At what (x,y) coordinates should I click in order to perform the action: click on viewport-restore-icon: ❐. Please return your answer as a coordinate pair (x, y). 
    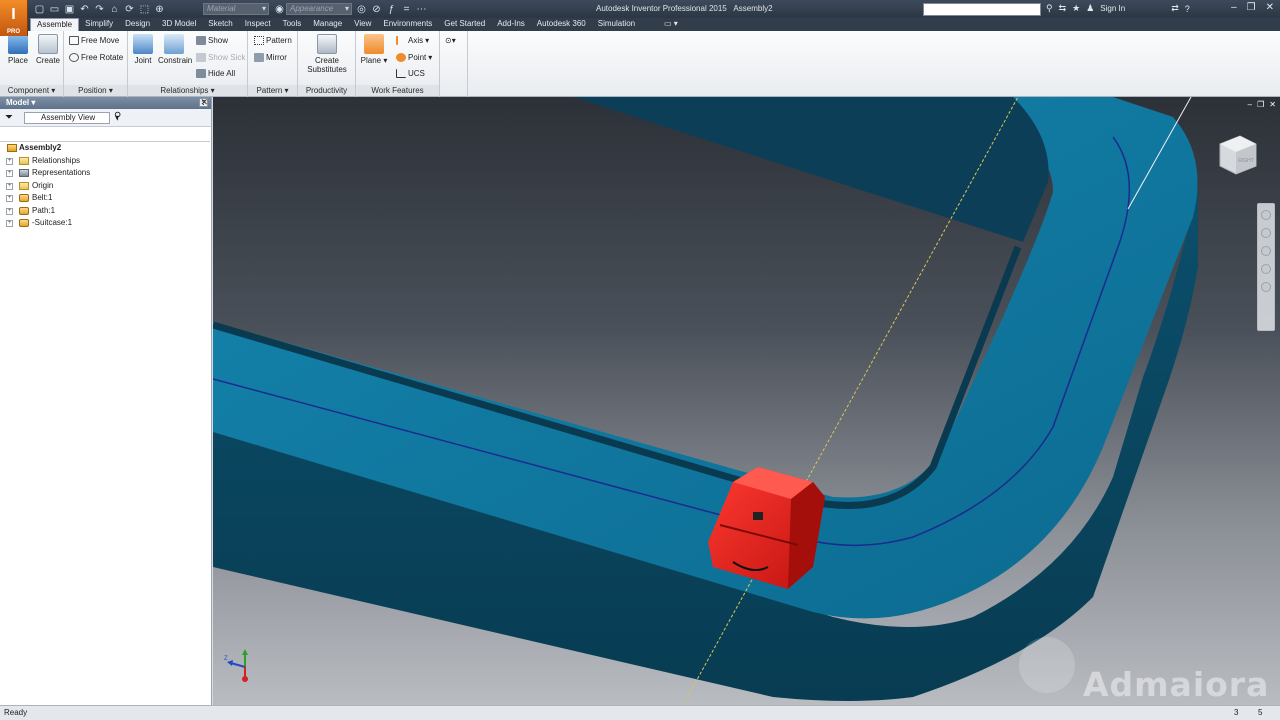
    Looking at the image, I should click on (1260, 104).